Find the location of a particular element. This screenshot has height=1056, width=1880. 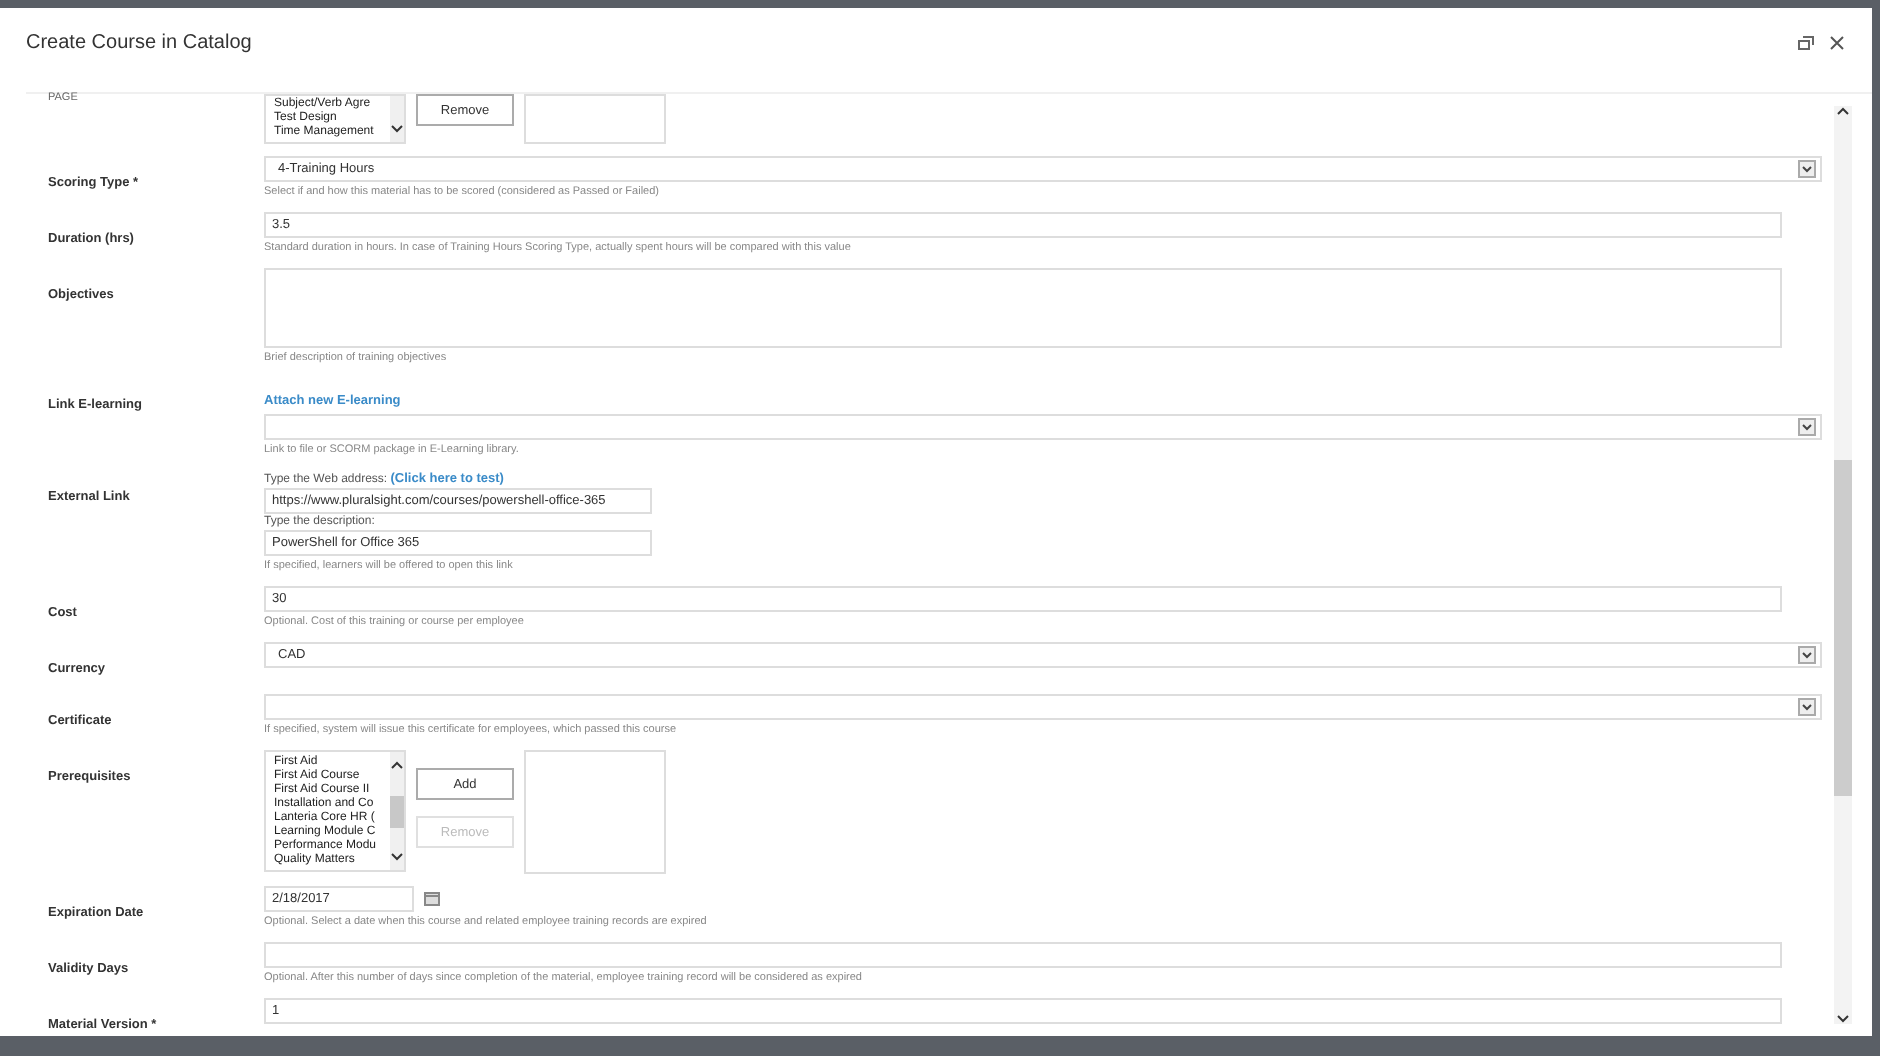

scrollbar is located at coordinates (1843, 565).